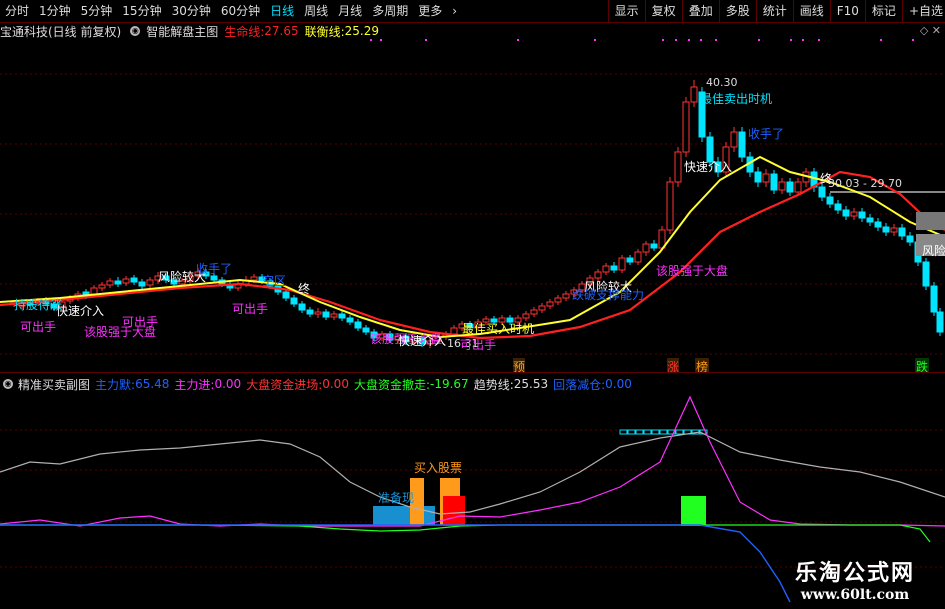 Image resolution: width=945 pixels, height=609 pixels. Describe the element at coordinates (316, 11) in the screenshot. I see `period-tab-7: 周线` at that location.